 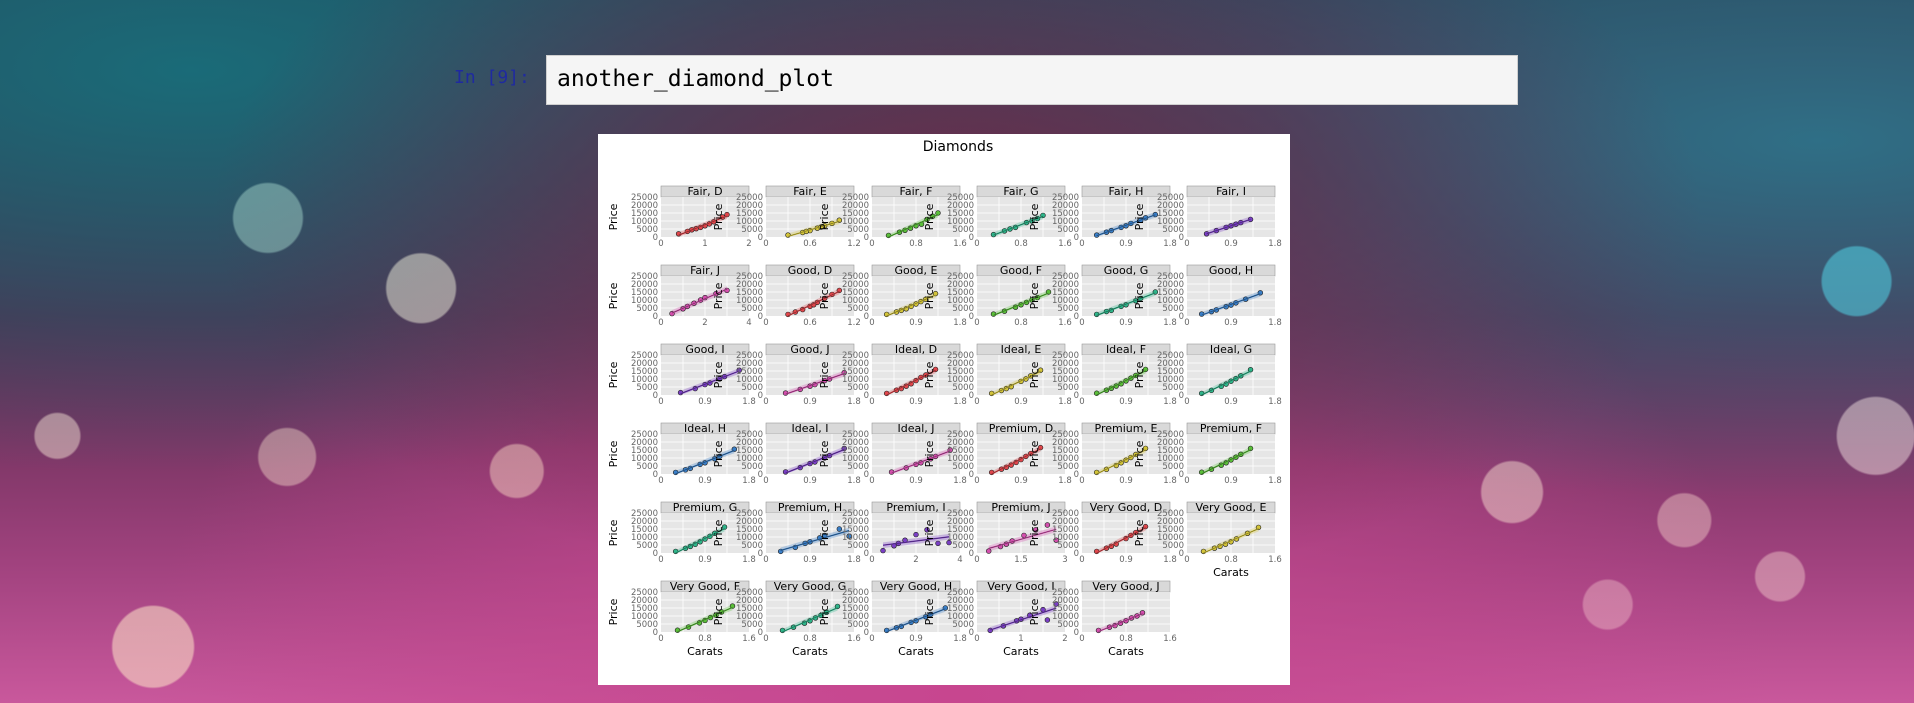 I want to click on code-input: another_diamond_plot, so click(x=1032, y=80).